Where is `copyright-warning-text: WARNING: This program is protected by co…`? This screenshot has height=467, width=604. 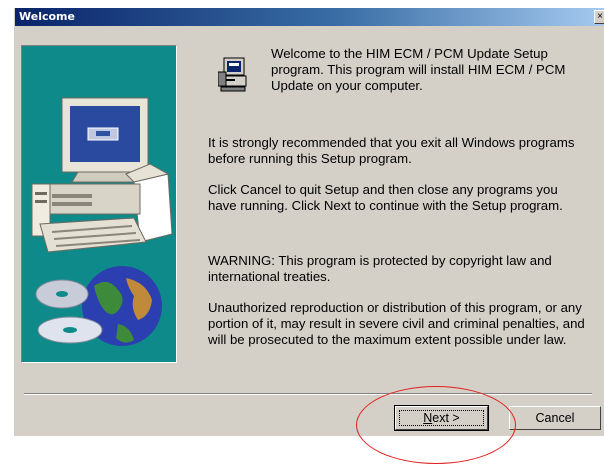
copyright-warning-text: WARNING: This program is protected by co… is located at coordinates (380, 268).